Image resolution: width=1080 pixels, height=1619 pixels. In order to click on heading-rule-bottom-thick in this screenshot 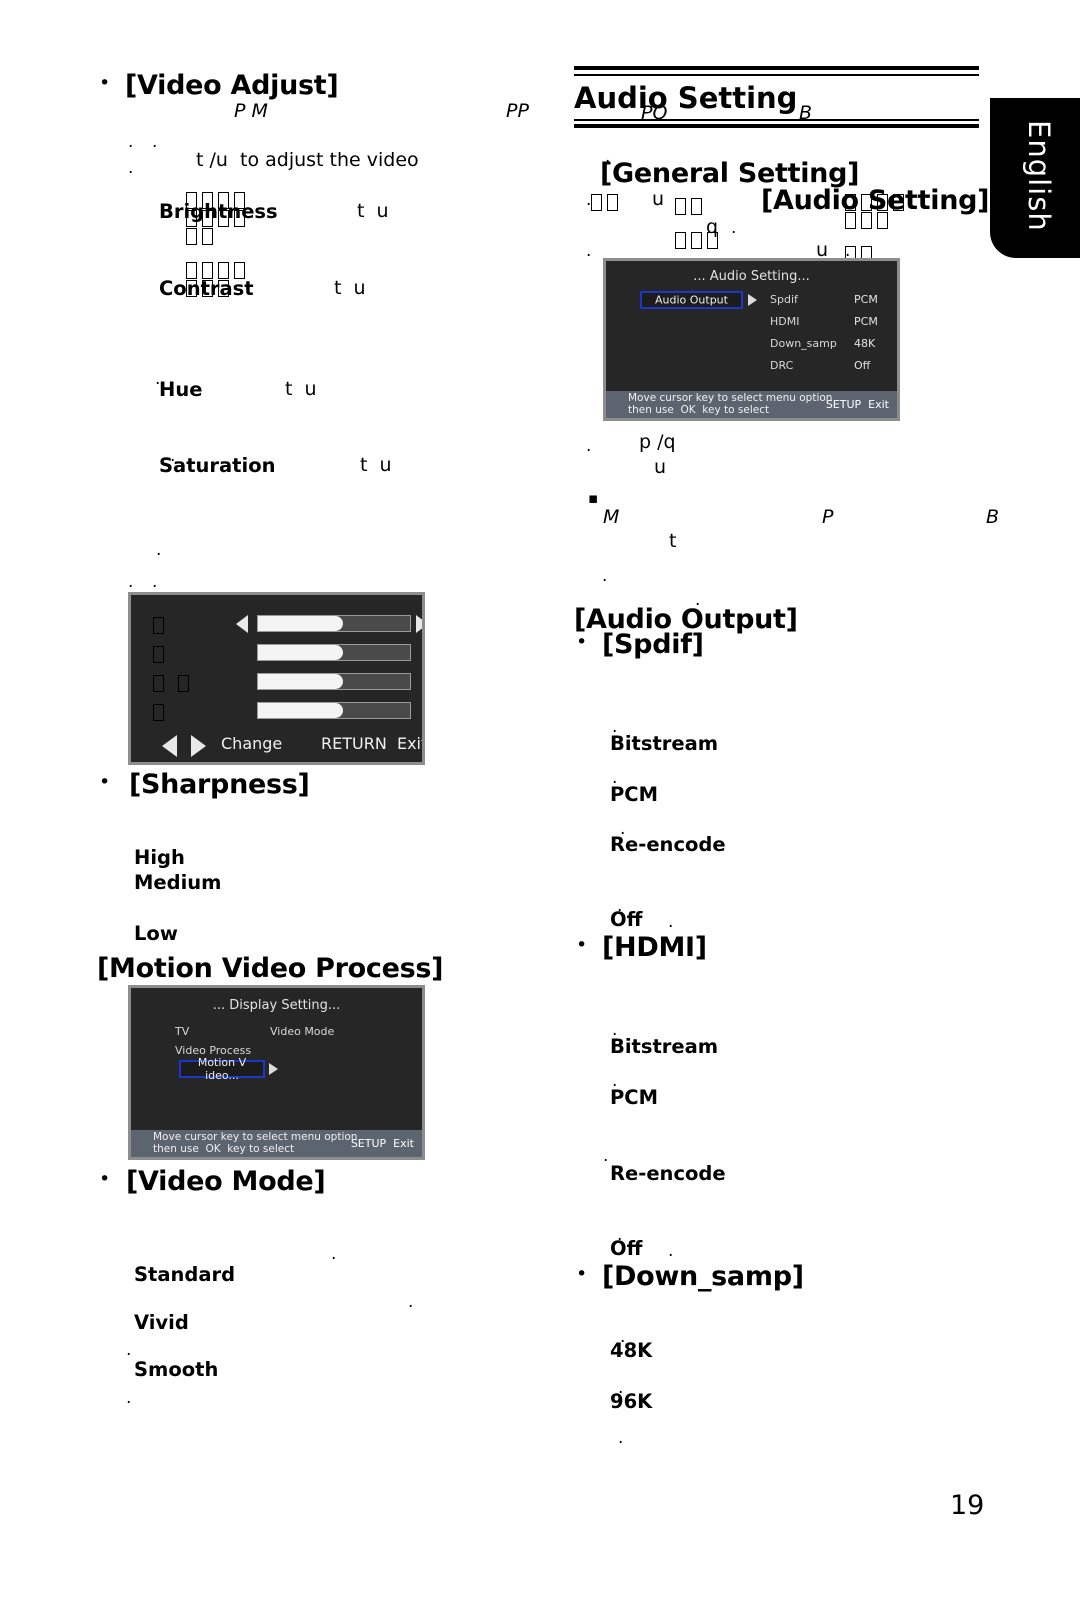, I will do `click(776, 126)`.